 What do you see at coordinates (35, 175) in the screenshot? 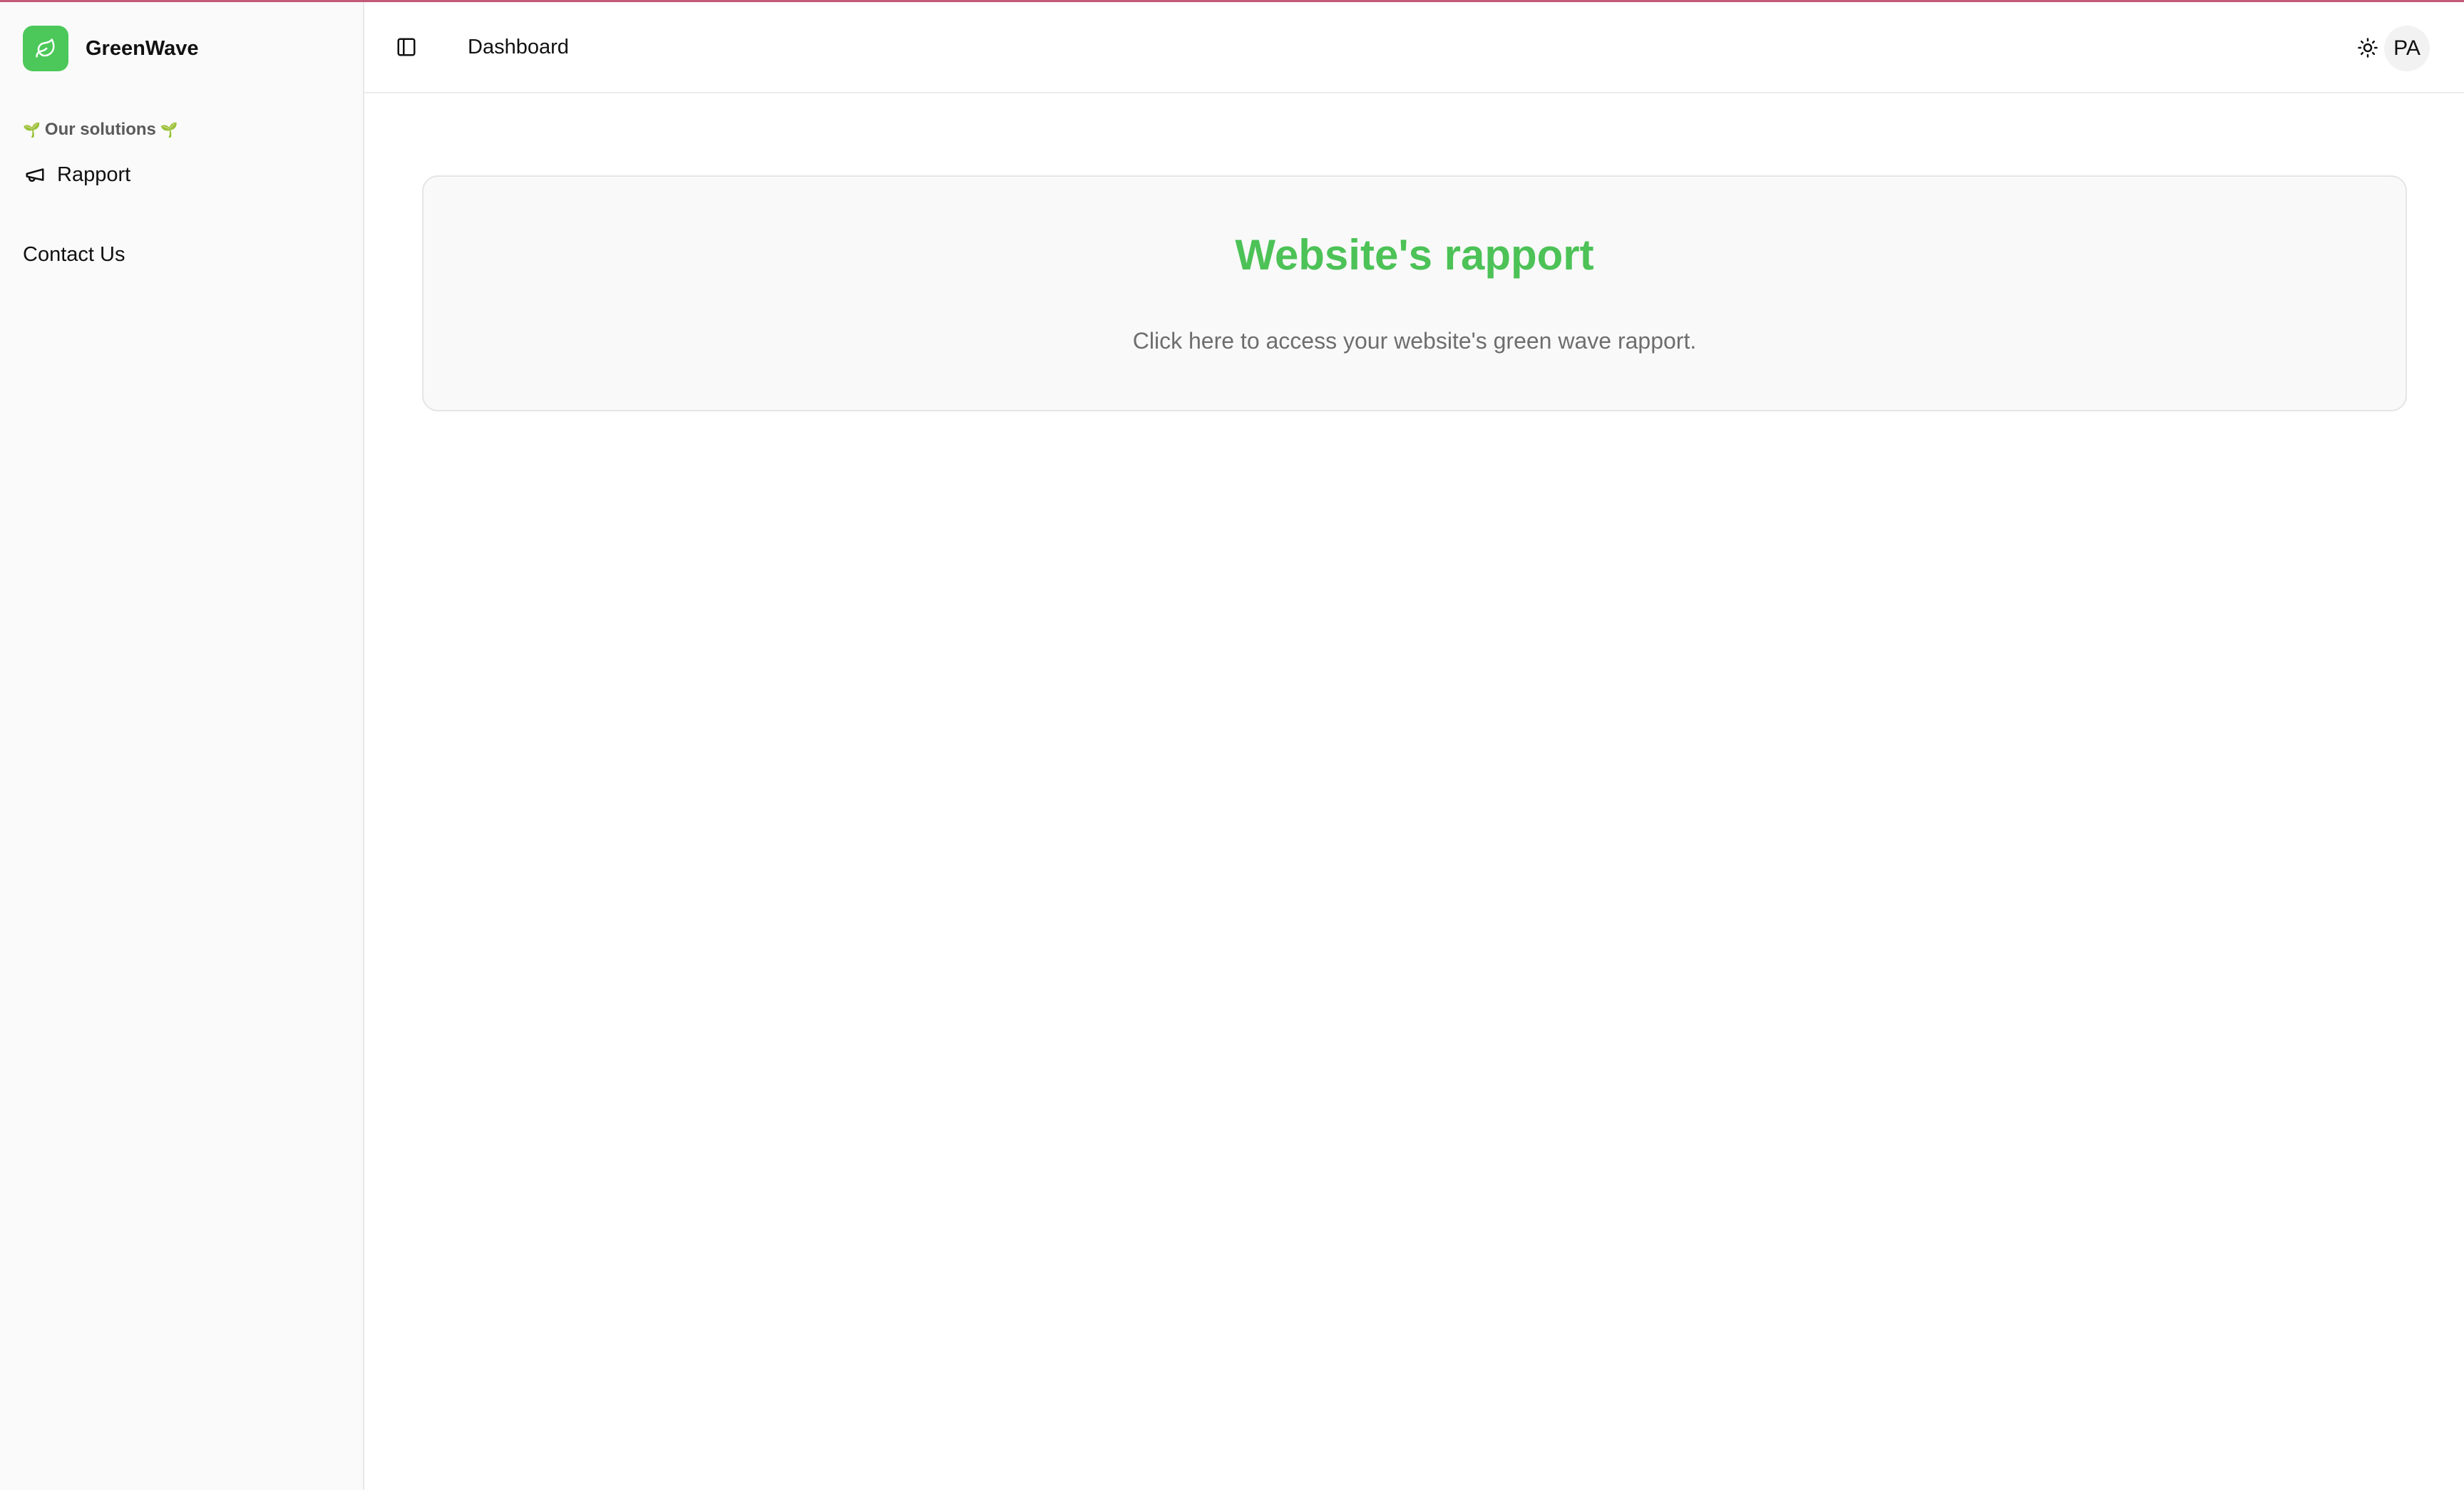
I see `megaphone-icon` at bounding box center [35, 175].